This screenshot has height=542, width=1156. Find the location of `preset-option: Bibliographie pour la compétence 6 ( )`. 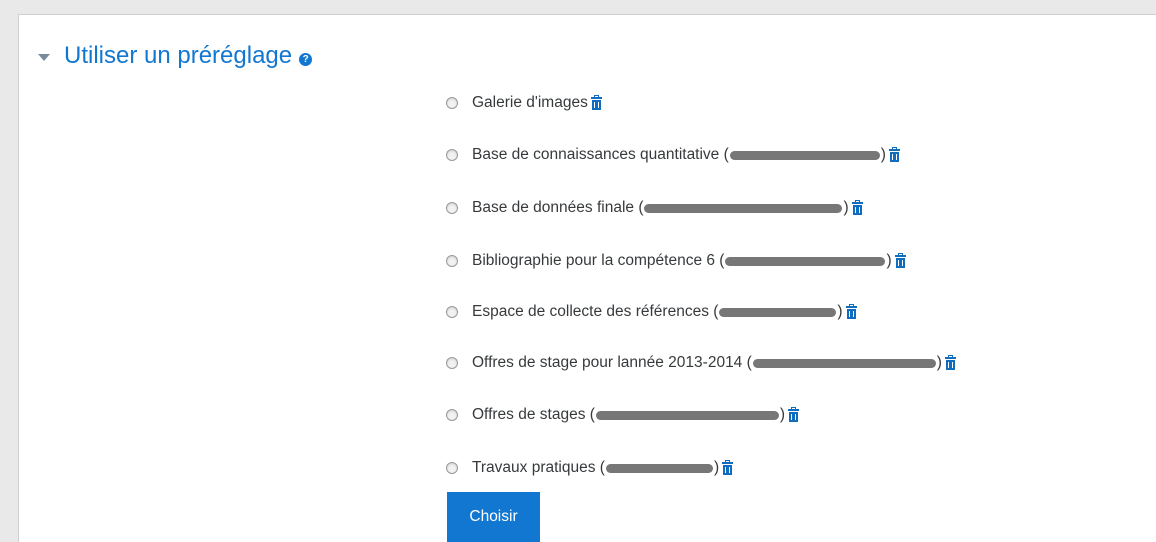

preset-option: Bibliographie pour la compétence 6 ( ) is located at coordinates (676, 261).